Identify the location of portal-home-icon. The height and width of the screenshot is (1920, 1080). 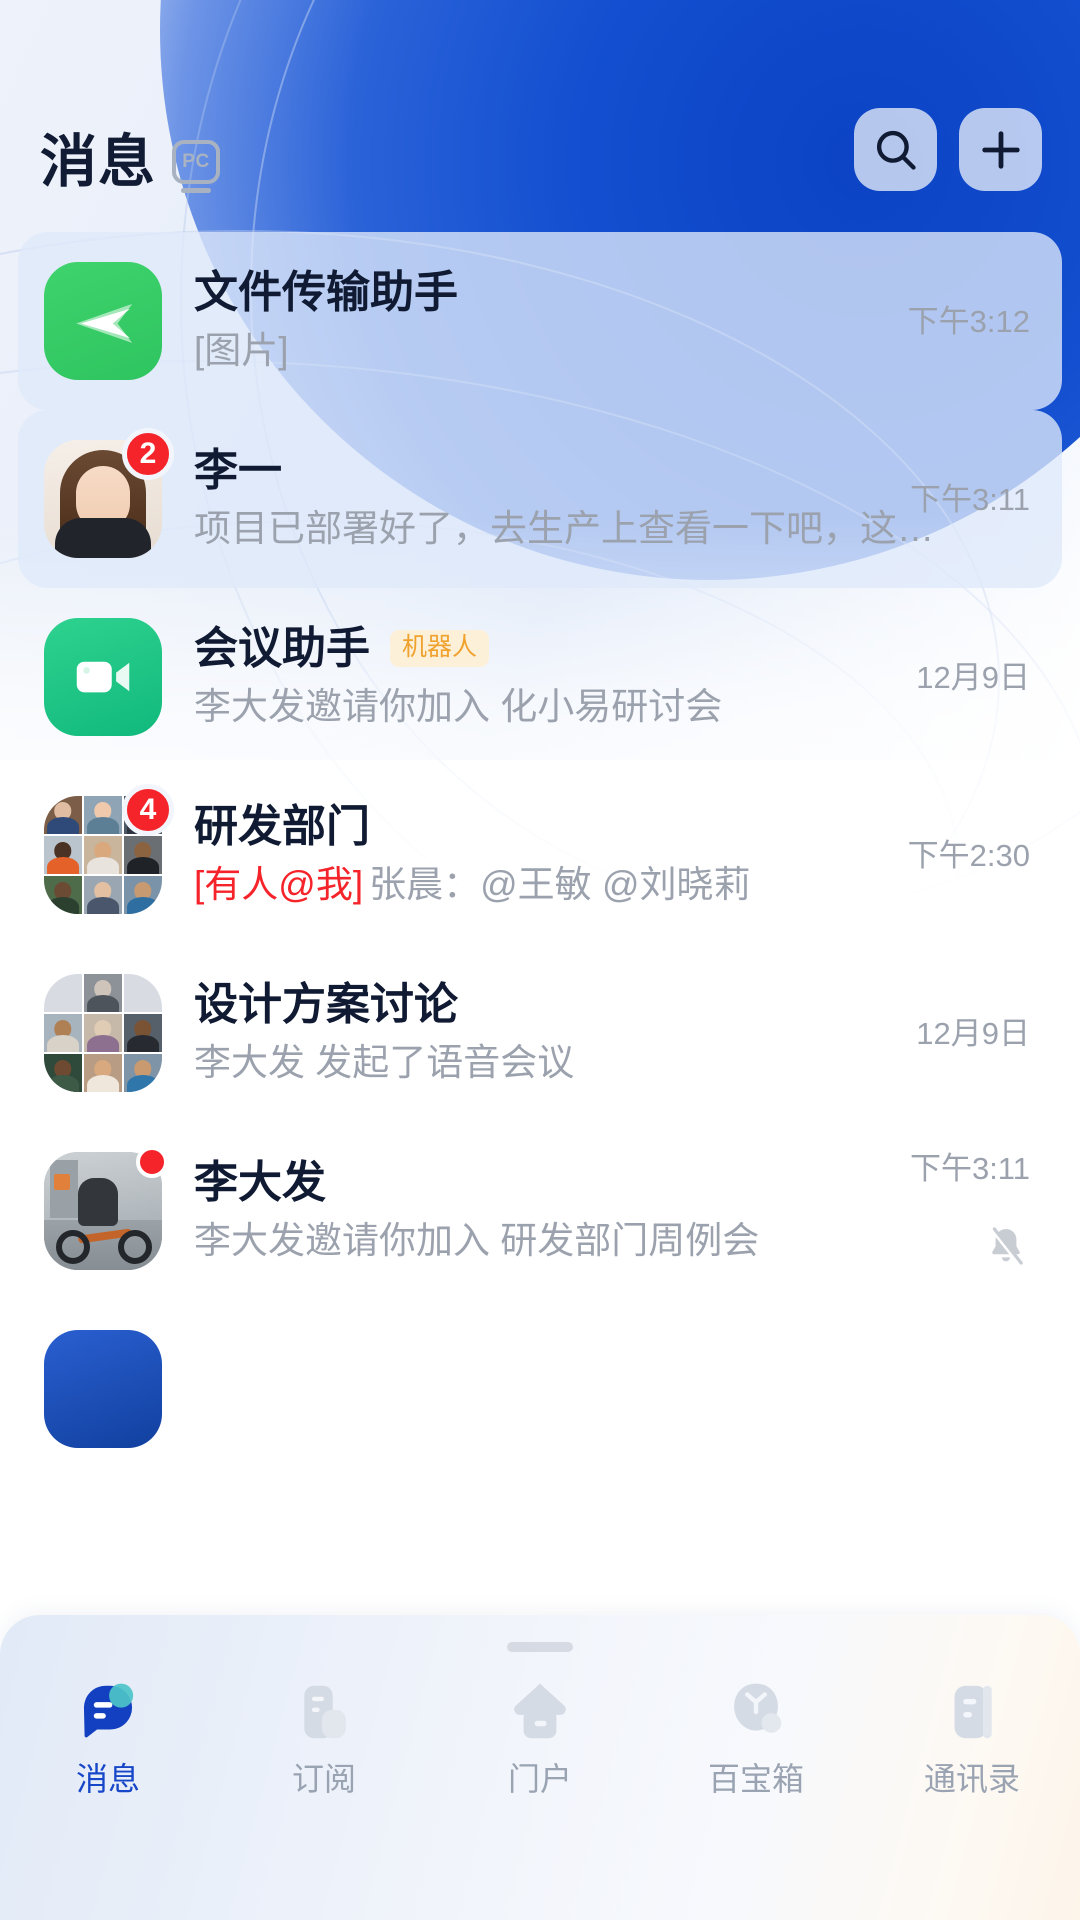
(540, 1712).